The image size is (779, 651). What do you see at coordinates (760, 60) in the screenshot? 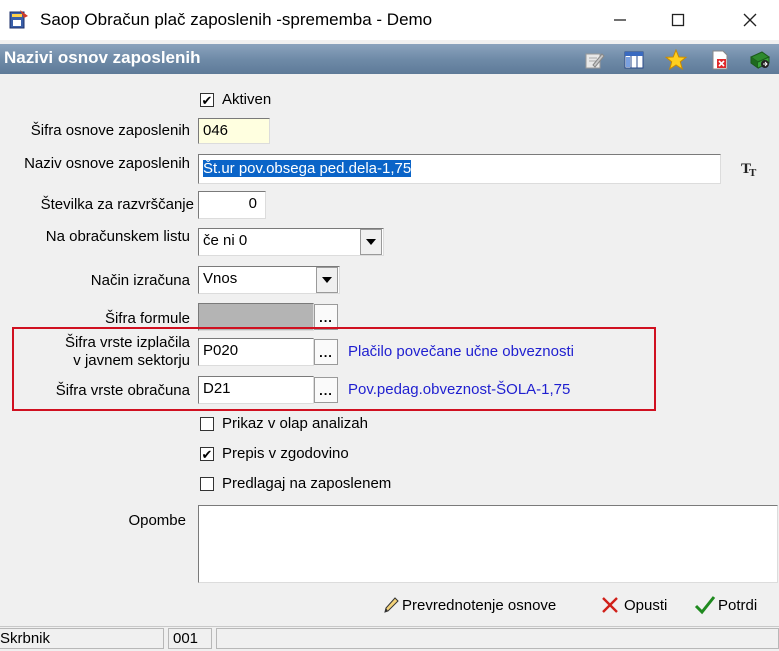
I see `exit-icon` at bounding box center [760, 60].